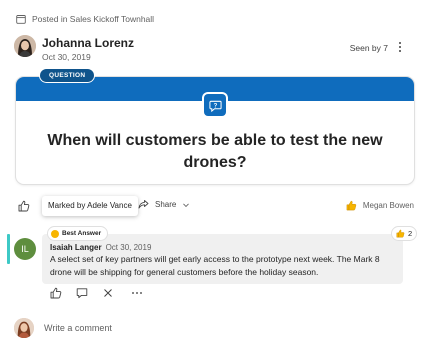 The width and height of the screenshot is (430, 349). Describe the element at coordinates (186, 205) in the screenshot. I see `chevron-down-icon` at that location.